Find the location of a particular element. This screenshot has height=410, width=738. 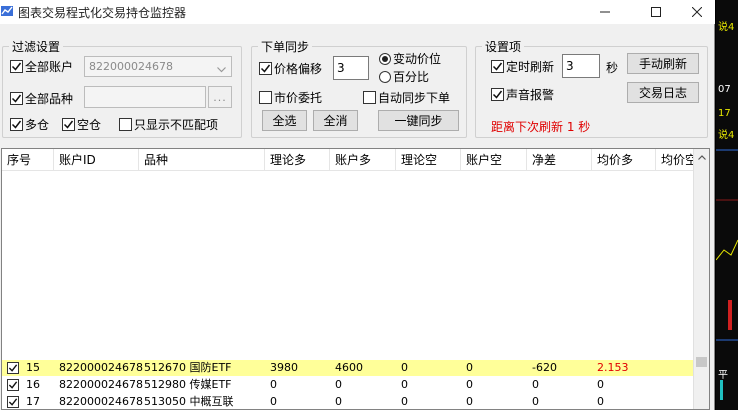

table-header: 序号 账户ID 品种 理论多 账户多 理论空 账户空 净差 均价多 均价空 is located at coordinates (348, 160).